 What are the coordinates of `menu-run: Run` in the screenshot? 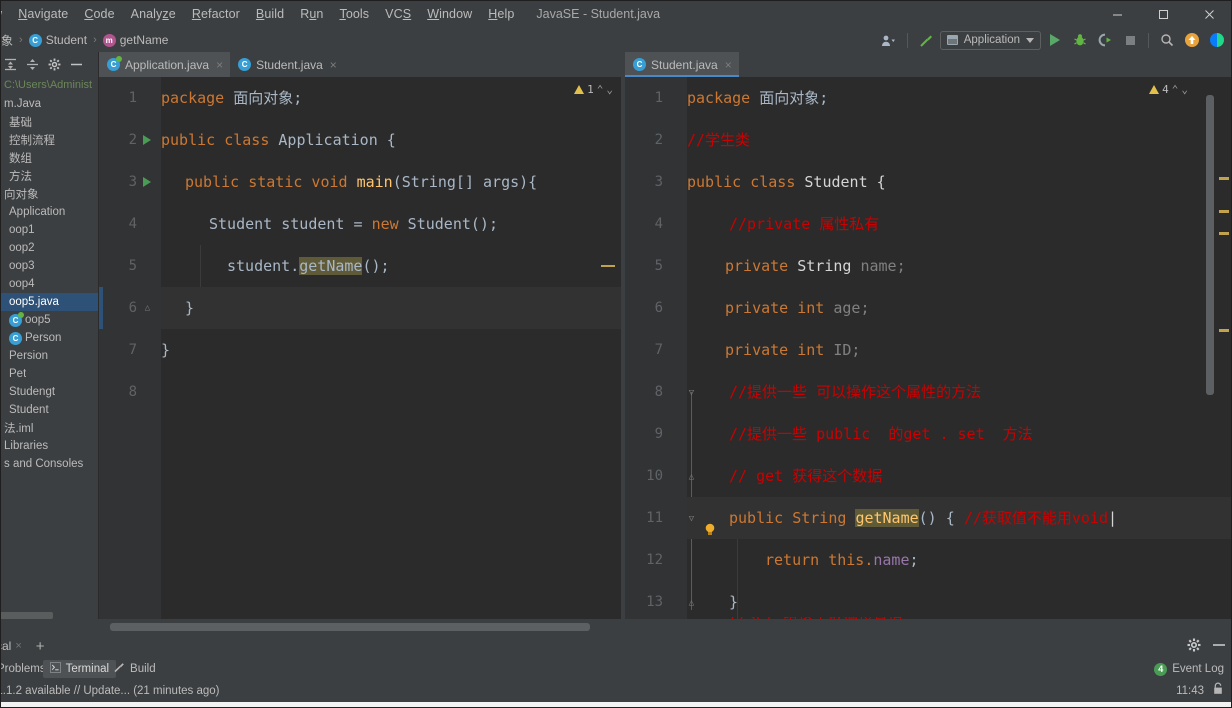 It's located at (311, 14).